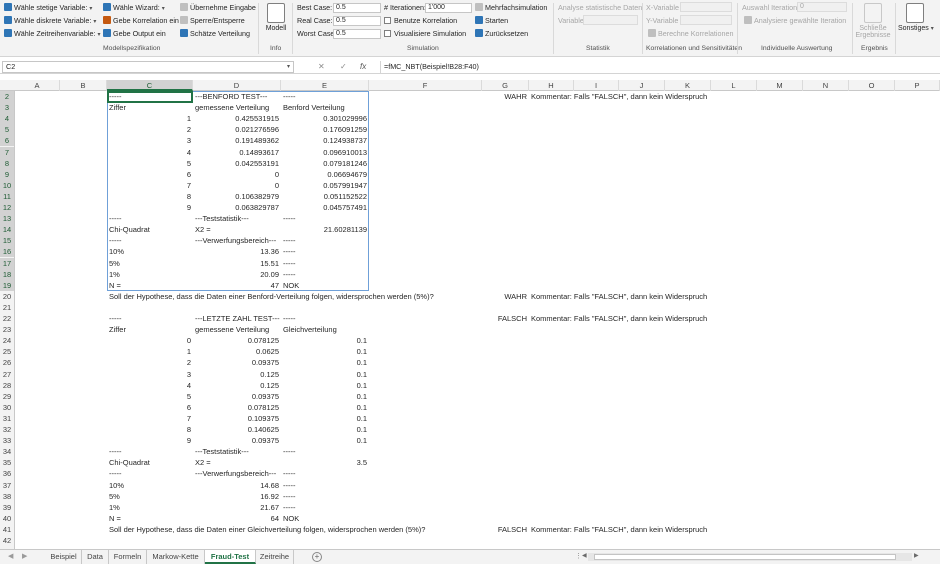 The image size is (940, 564). I want to click on cell-D26: 0.09375, so click(236, 362).